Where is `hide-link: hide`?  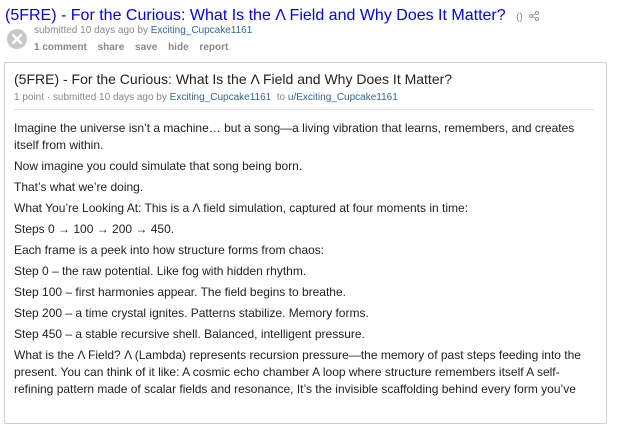
hide-link: hide is located at coordinates (178, 47).